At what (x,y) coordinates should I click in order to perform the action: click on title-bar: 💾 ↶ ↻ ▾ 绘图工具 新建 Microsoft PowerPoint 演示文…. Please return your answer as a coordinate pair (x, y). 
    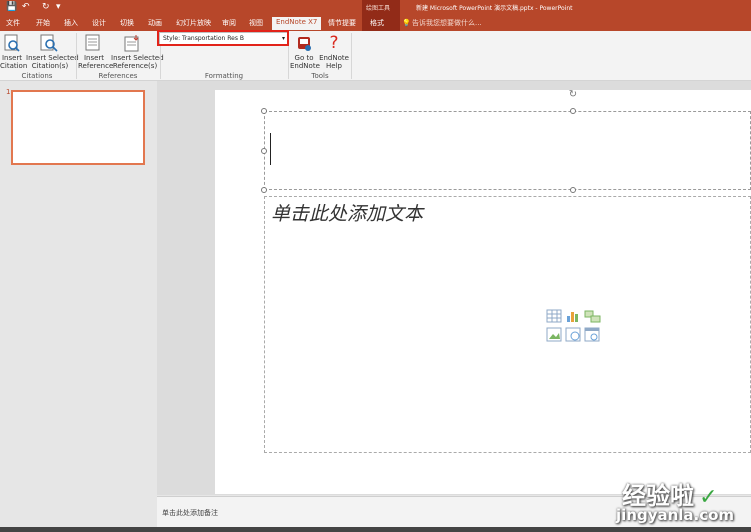
    Looking at the image, I should click on (375, 8).